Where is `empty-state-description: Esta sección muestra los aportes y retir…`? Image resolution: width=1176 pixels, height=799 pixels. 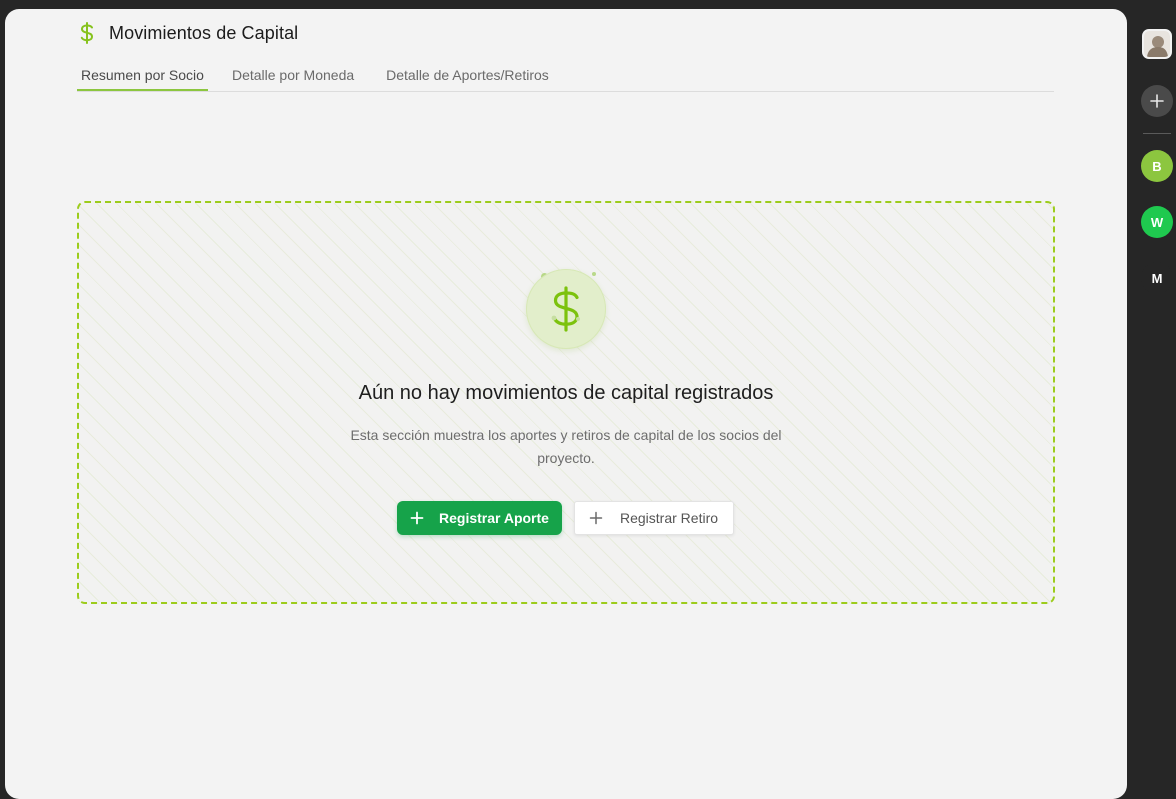
empty-state-description: Esta sección muestra los aportes y retir… is located at coordinates (566, 446).